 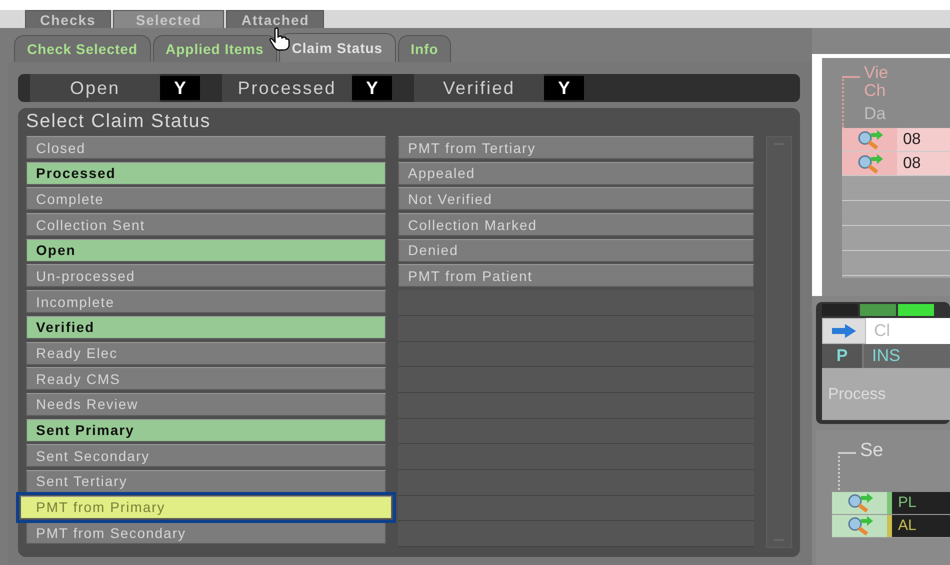 What do you see at coordinates (206, 147) in the screenshot?
I see `status-item: Closed` at bounding box center [206, 147].